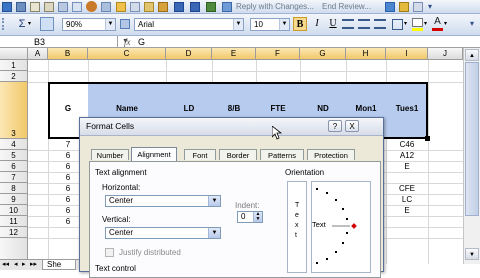 Image resolution: width=480 pixels, height=278 pixels. What do you see at coordinates (234, 108) in the screenshot?
I see `header-cell-e: 8/B` at bounding box center [234, 108].